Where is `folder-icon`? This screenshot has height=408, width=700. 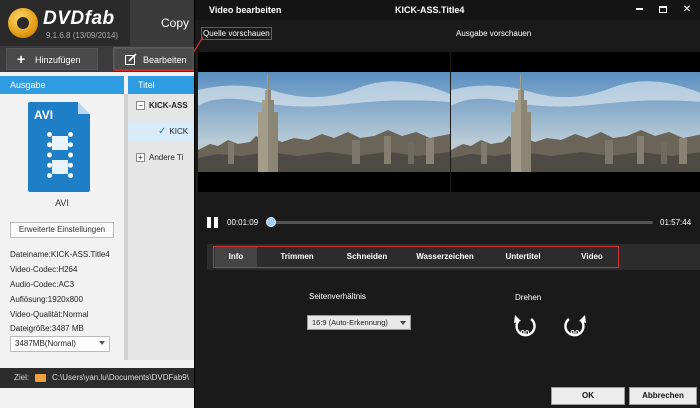 folder-icon is located at coordinates (40, 378).